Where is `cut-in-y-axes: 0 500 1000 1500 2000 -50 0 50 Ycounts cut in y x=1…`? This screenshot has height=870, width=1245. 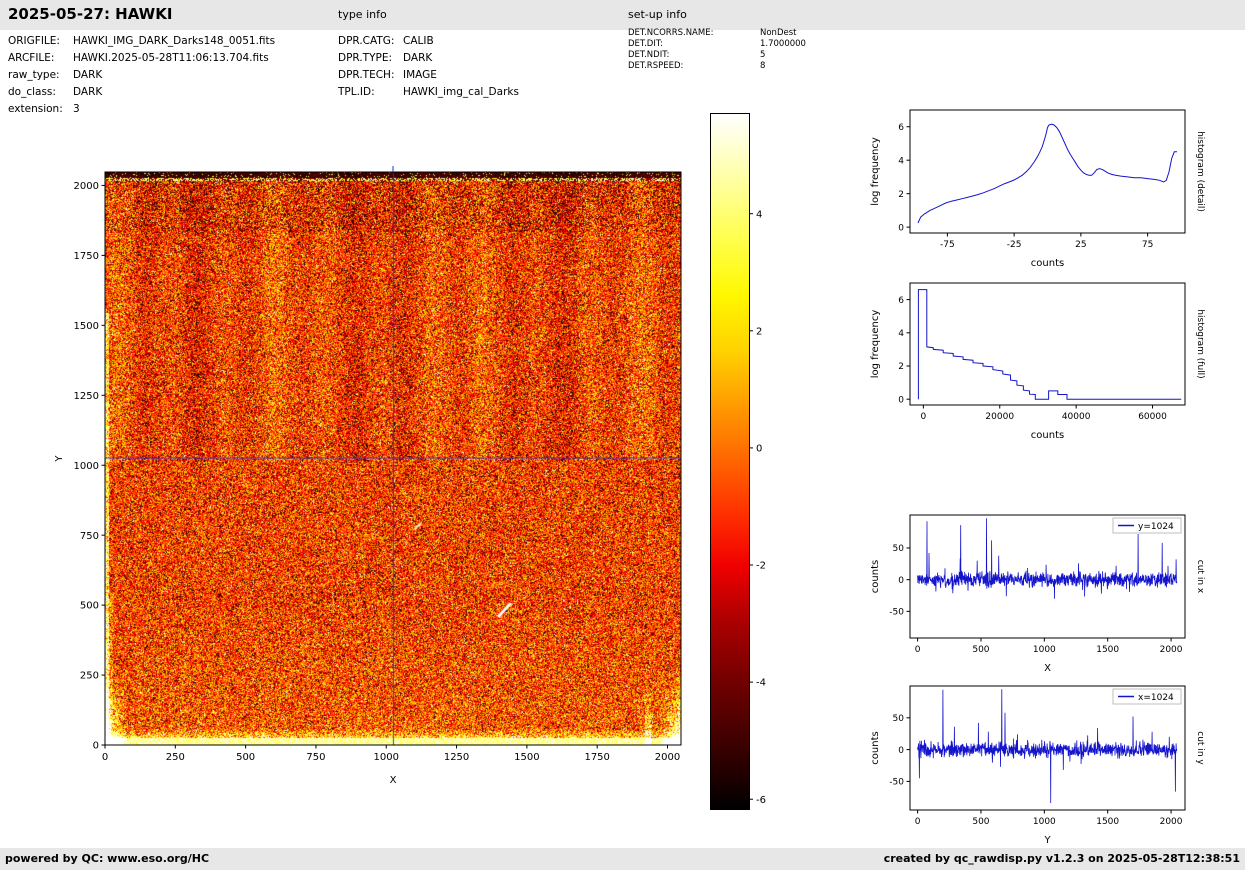 cut-in-y-axes: 0 500 1000 1500 2000 -50 0 50 Ycounts cut in y x=1… is located at coordinates (1037, 765).